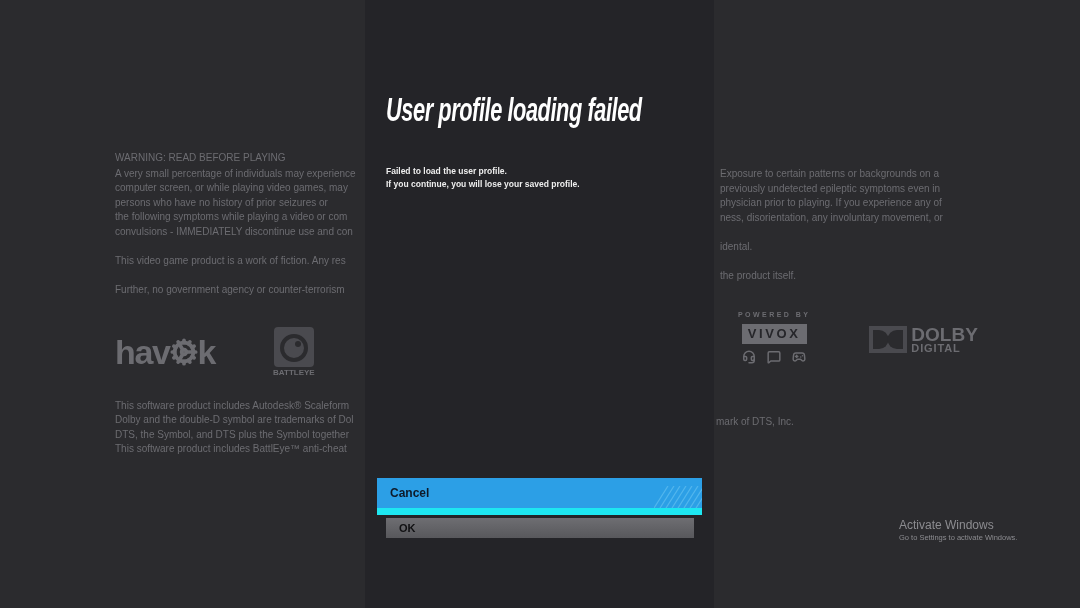 The image size is (1080, 608). Describe the element at coordinates (293, 346) in the screenshot. I see `eye-tile-icon` at that location.